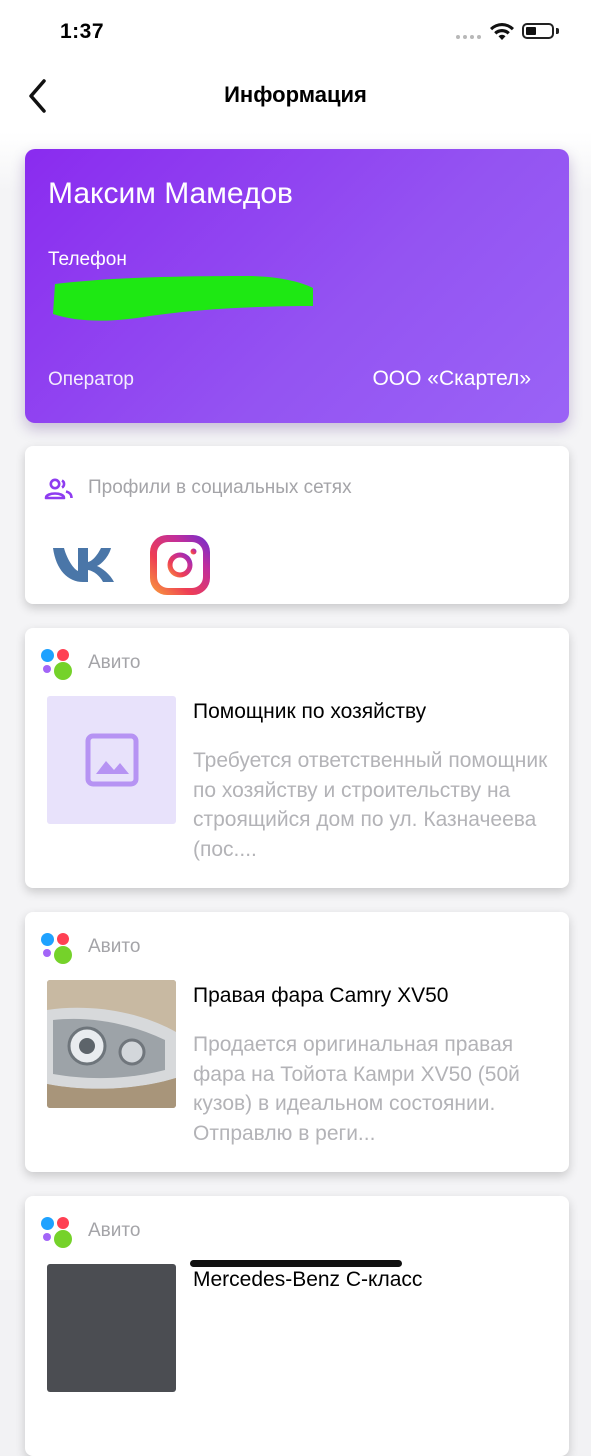 This screenshot has height=1456, width=591. I want to click on operator-value: ООО «Скартел», so click(451, 378).